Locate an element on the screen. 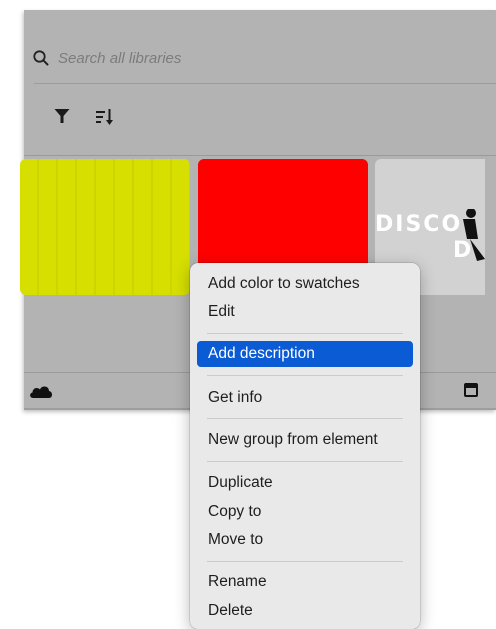 Image resolution: width=496 pixels, height=629 pixels. search-divider is located at coordinates (265, 83).